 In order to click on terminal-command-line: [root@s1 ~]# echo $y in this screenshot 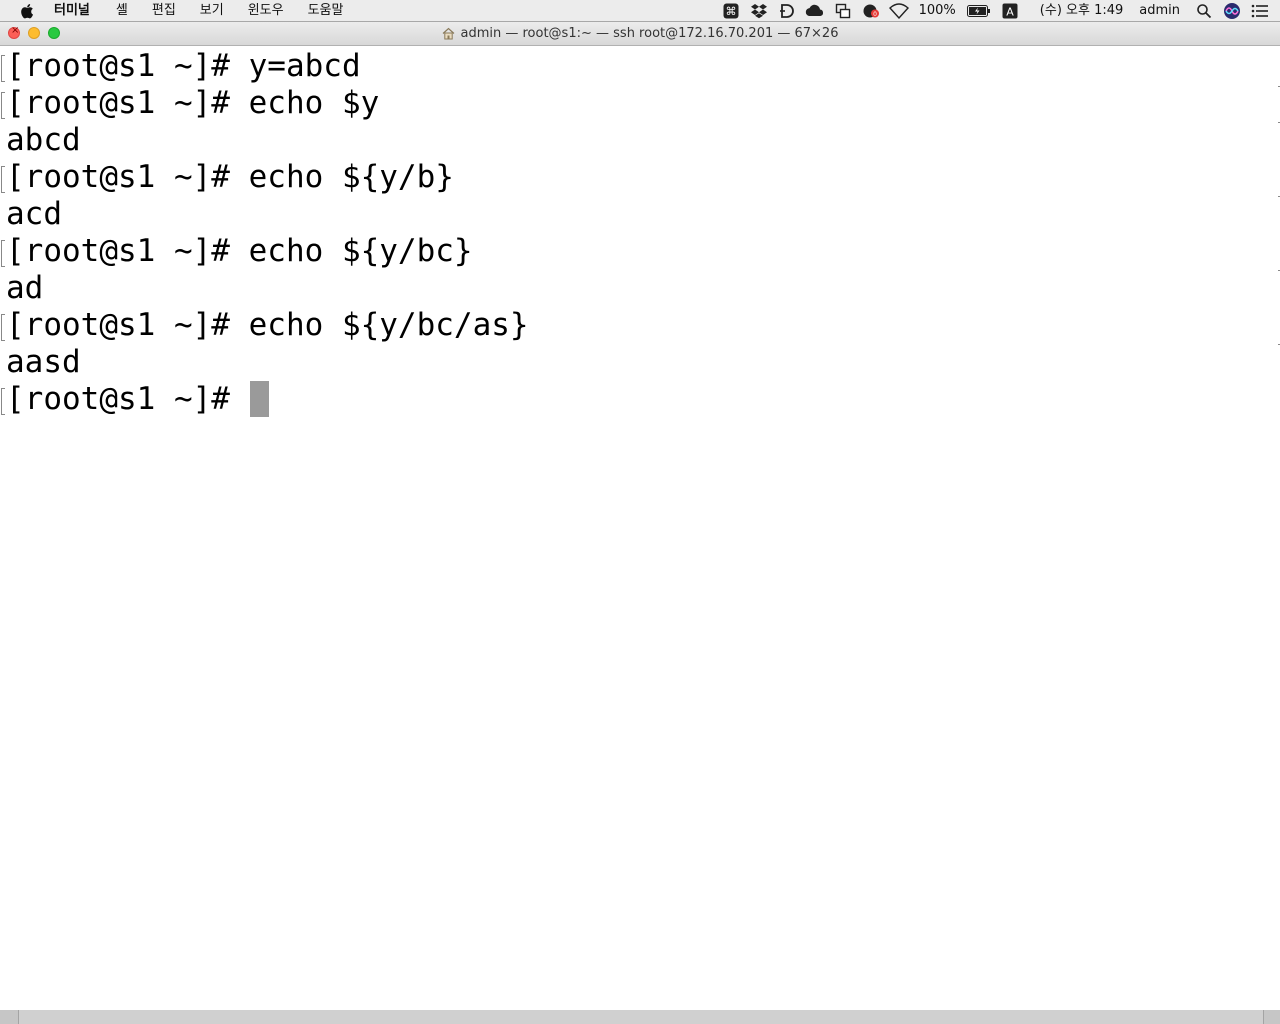, I will do `click(640, 103)`.